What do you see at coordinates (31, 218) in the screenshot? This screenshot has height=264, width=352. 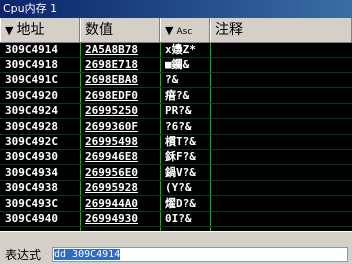 I see `address-cell: 309C4940` at bounding box center [31, 218].